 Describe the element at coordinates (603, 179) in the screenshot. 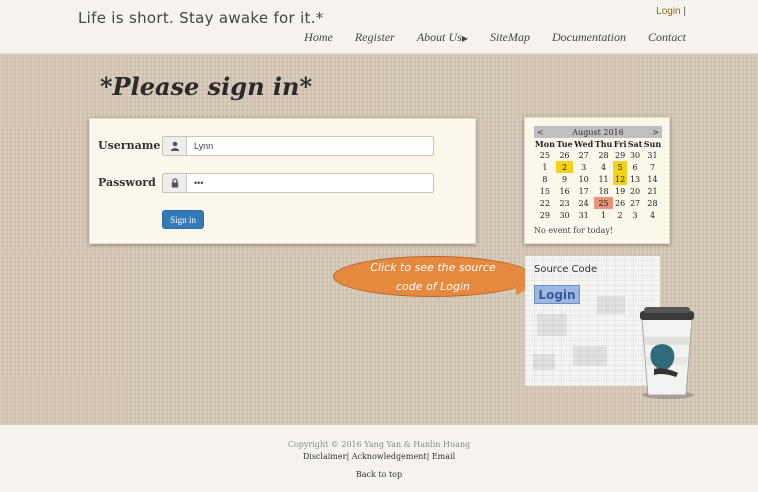

I see `calendar-day: 11` at that location.